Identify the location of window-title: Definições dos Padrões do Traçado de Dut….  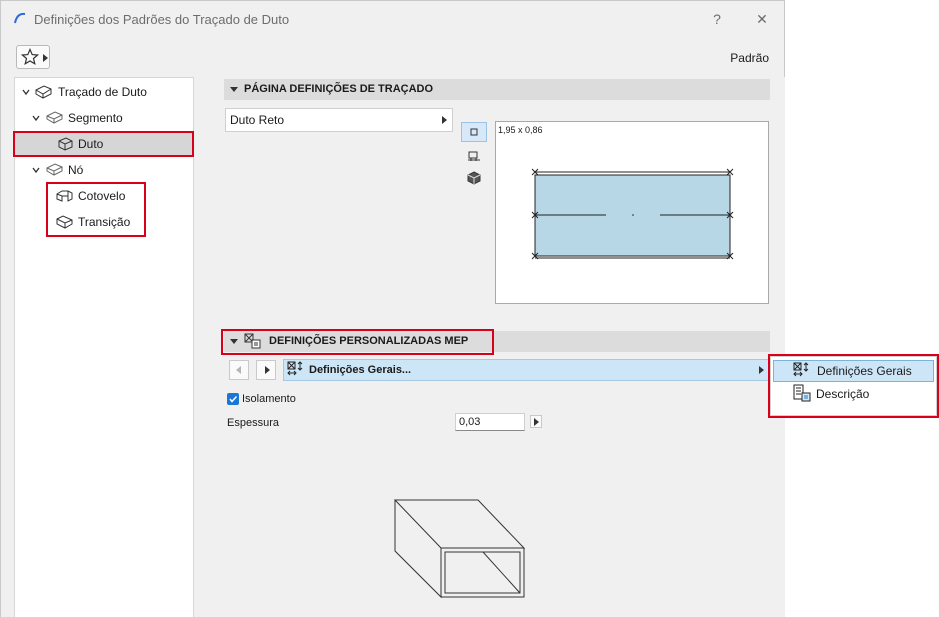
(162, 19).